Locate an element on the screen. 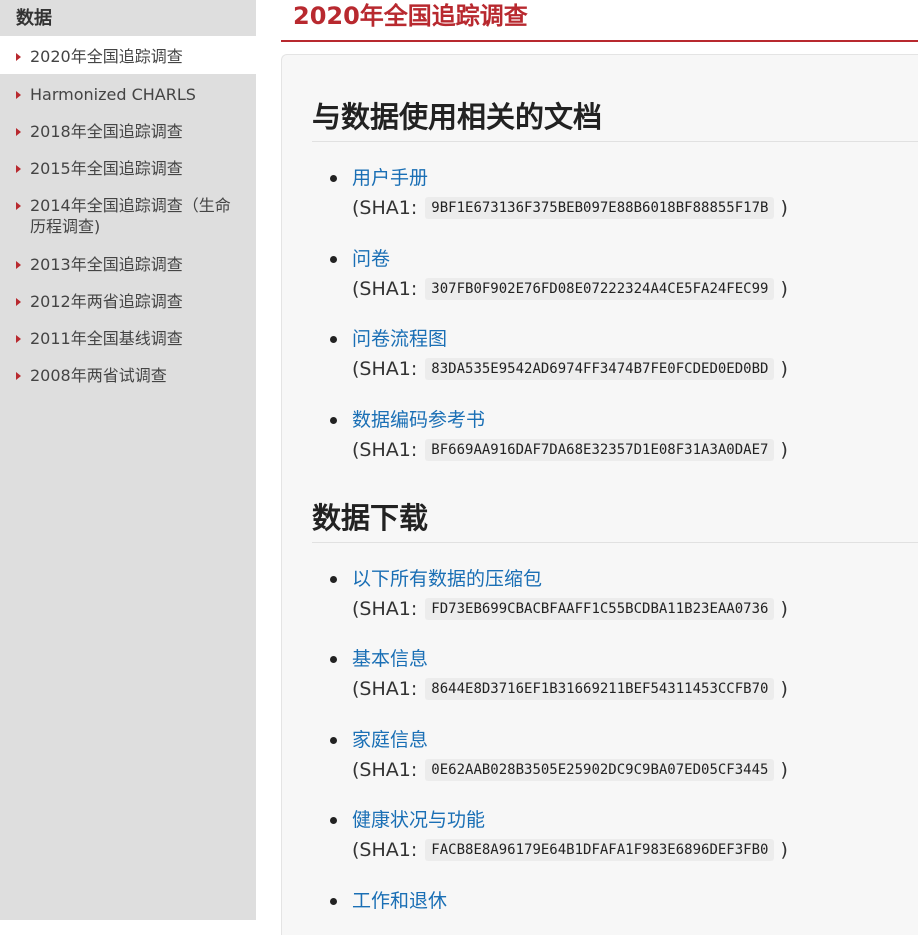 Image resolution: width=918 pixels, height=935 pixels. sidebar-item-label: 2020年全国追踪调查 is located at coordinates (106, 56).